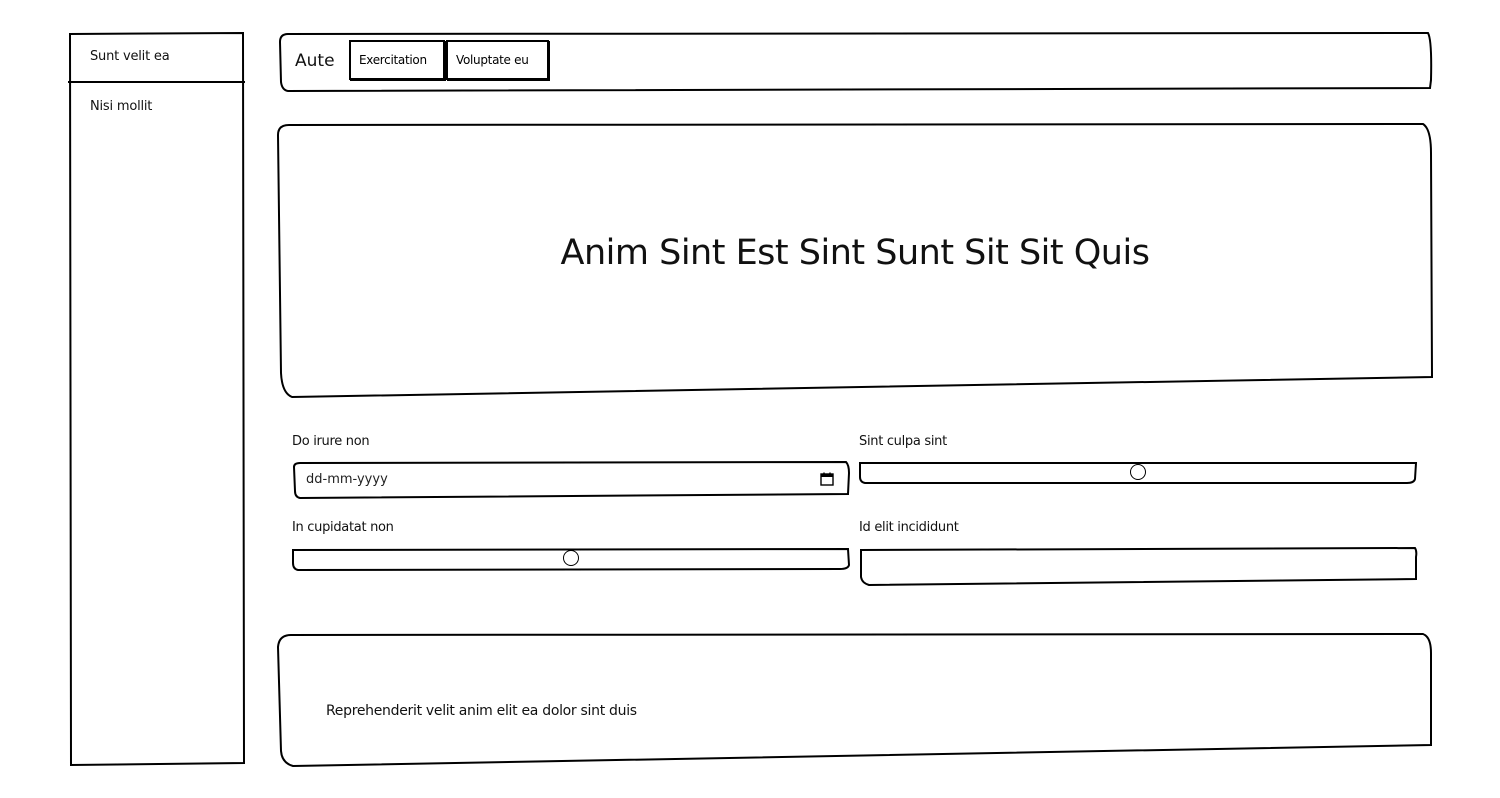 The width and height of the screenshot is (1500, 798). I want to click on sidebar-frame, so click(157, 399).